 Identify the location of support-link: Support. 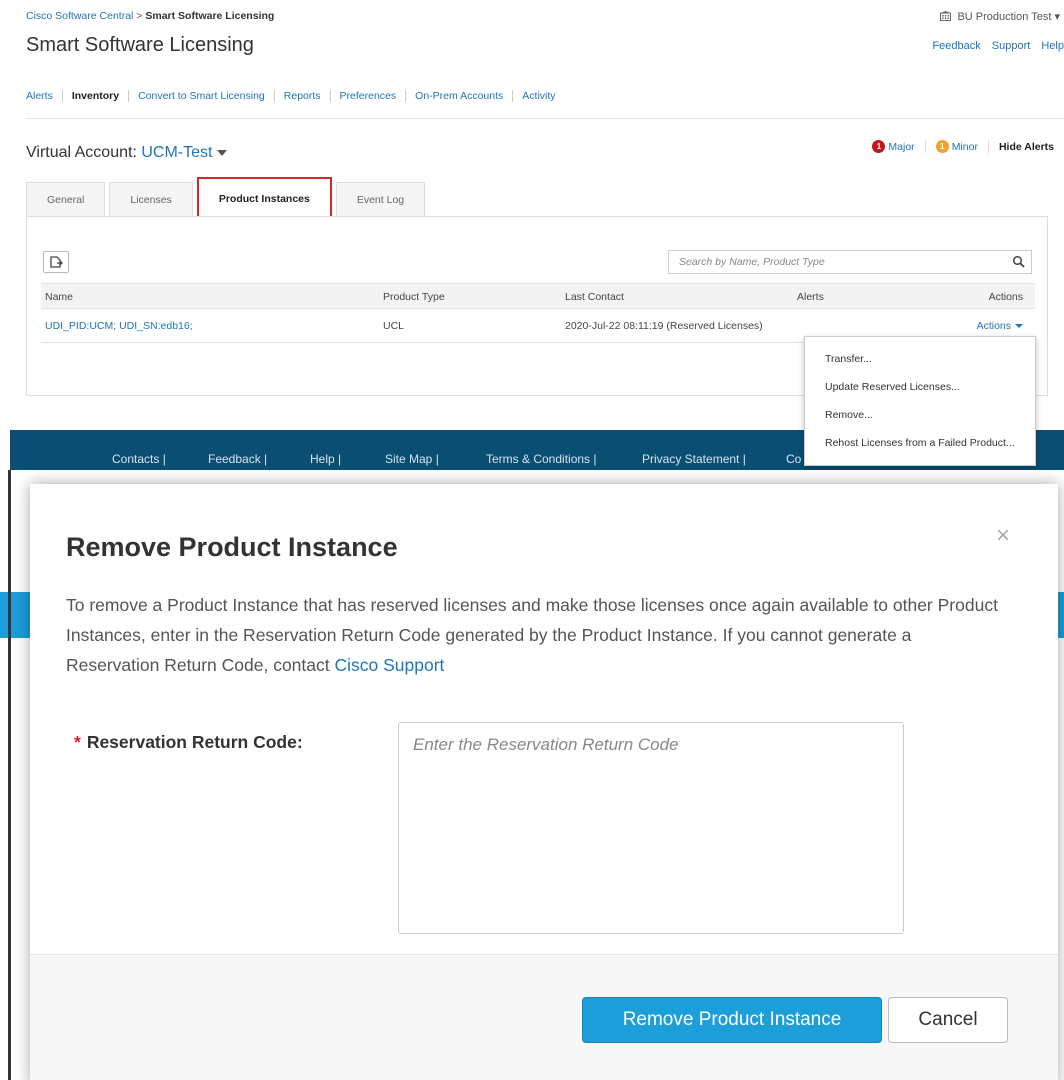
(1011, 46).